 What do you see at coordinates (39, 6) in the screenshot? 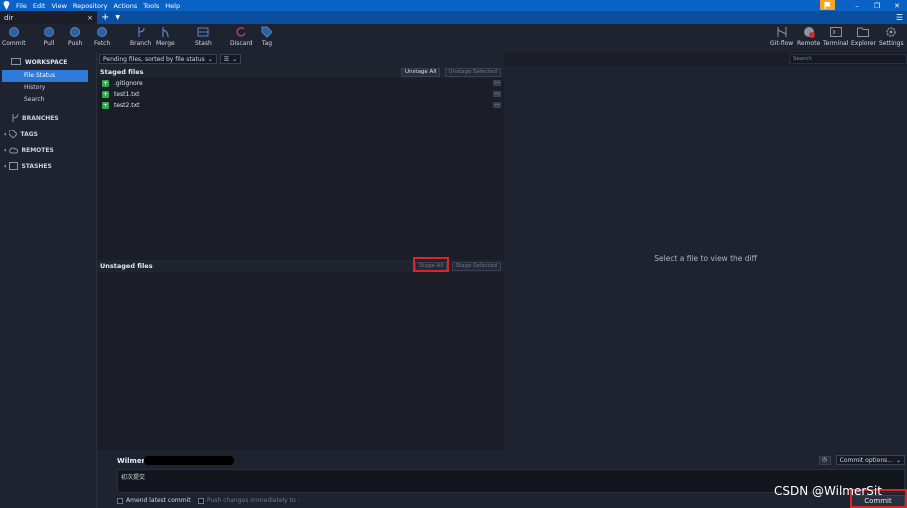
I see `menu-edit: Edit` at bounding box center [39, 6].